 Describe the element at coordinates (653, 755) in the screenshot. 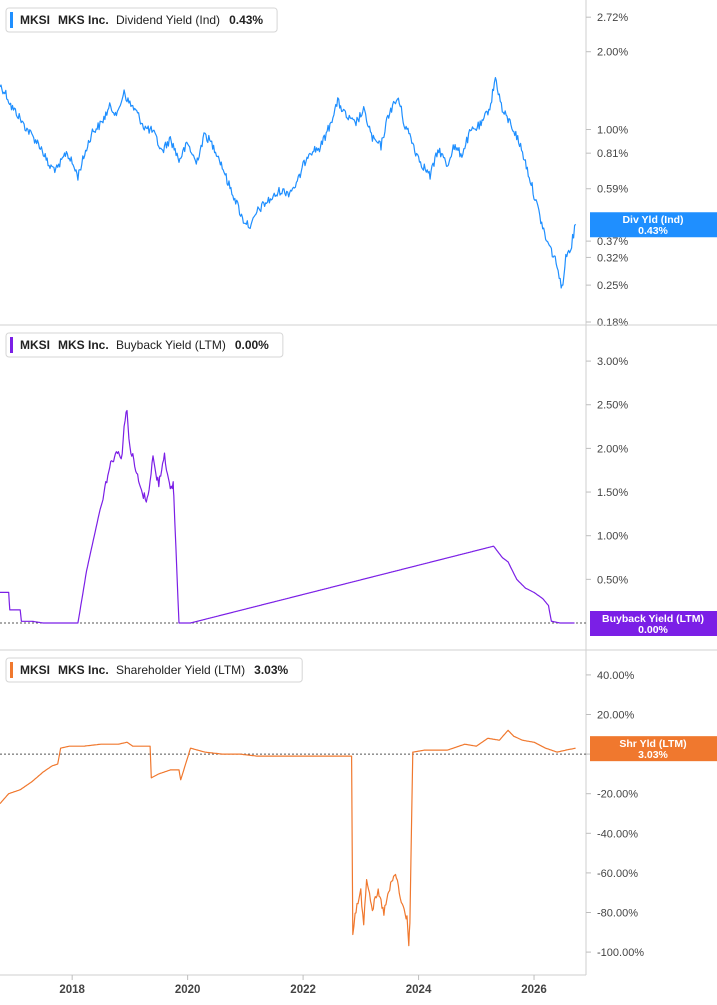

I see `badge-value: 3.03%` at that location.